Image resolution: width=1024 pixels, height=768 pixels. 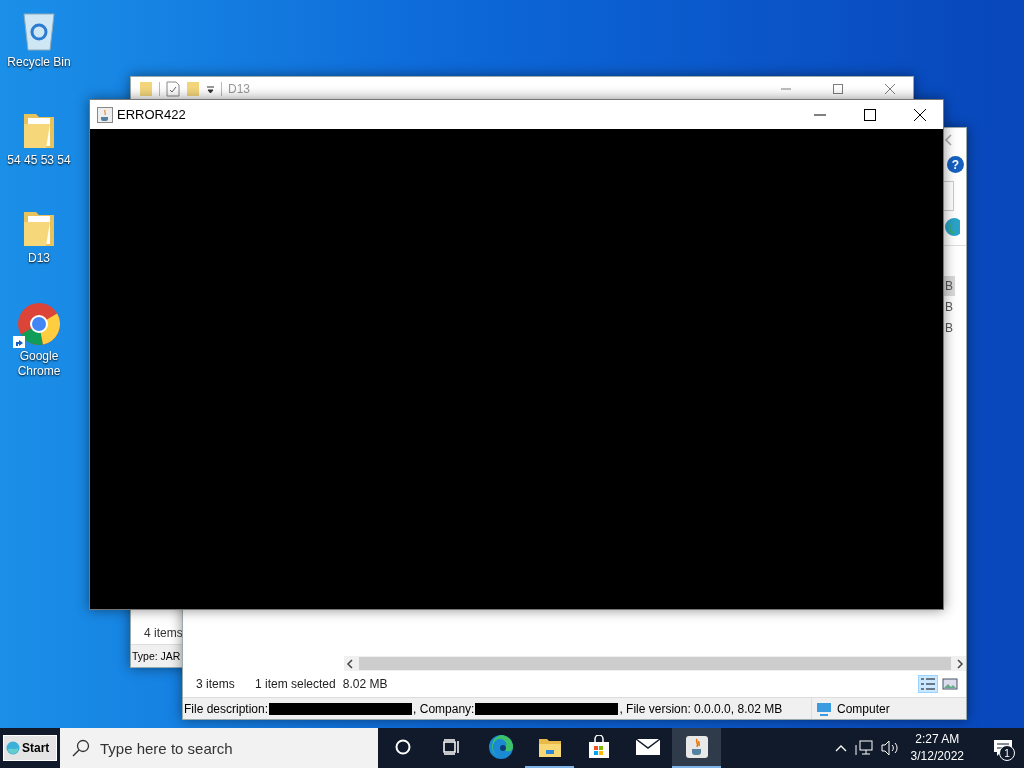 I want to click on desktop-icon-label: Recycle Bin, so click(x=39, y=62).